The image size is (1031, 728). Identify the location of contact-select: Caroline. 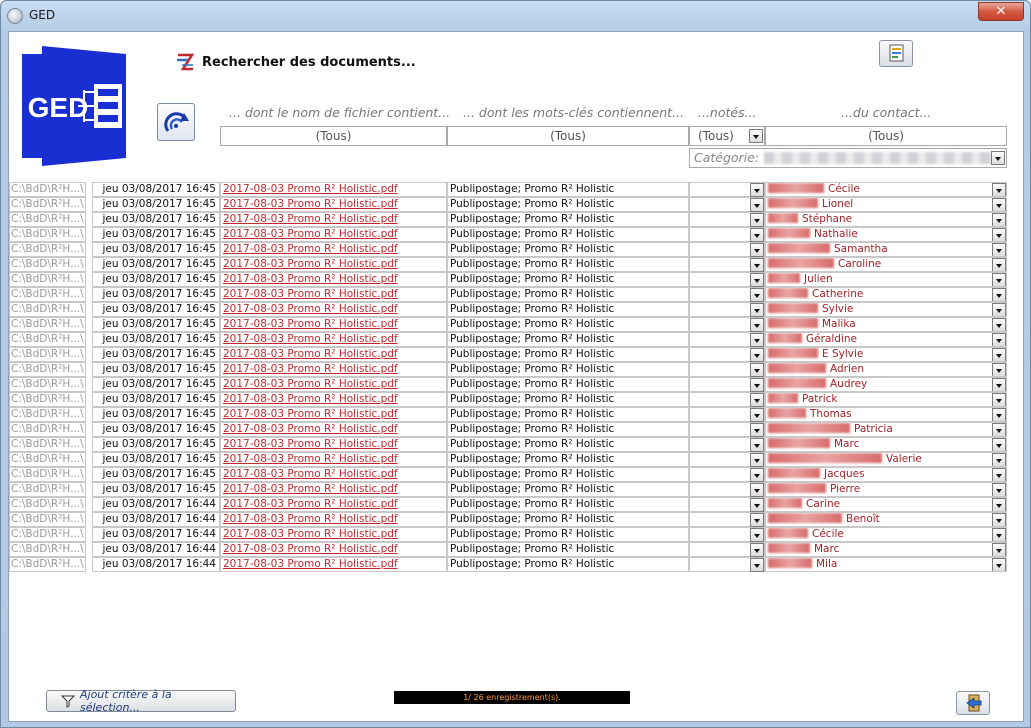
(886, 264).